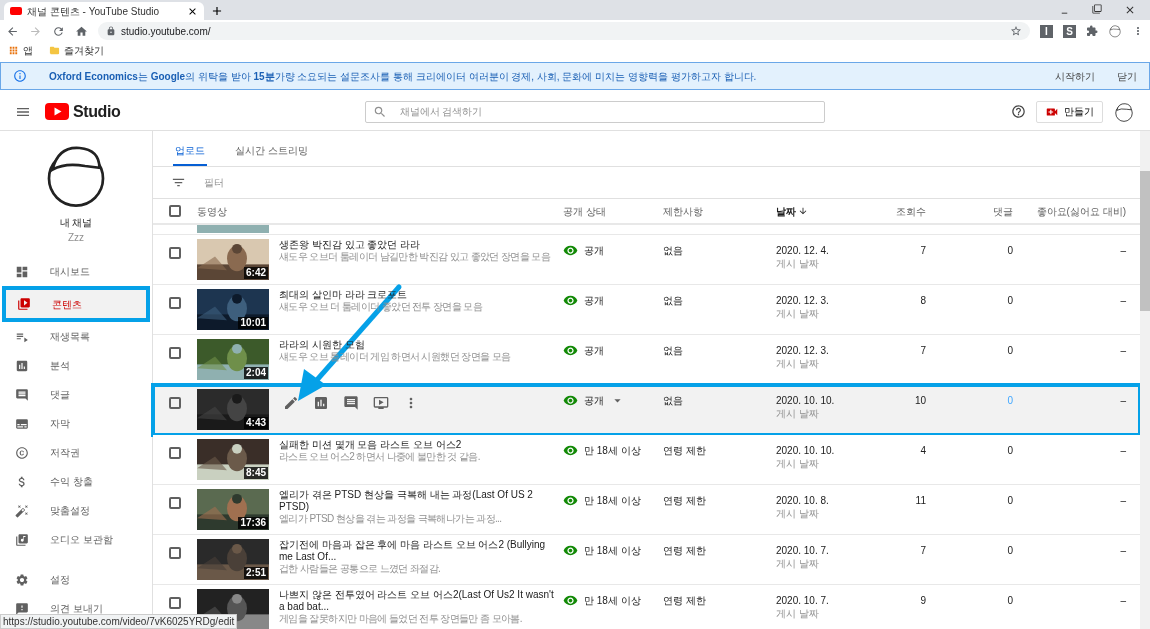 This screenshot has width=1150, height=629. I want to click on column-header: 조회수, so click(911, 211).